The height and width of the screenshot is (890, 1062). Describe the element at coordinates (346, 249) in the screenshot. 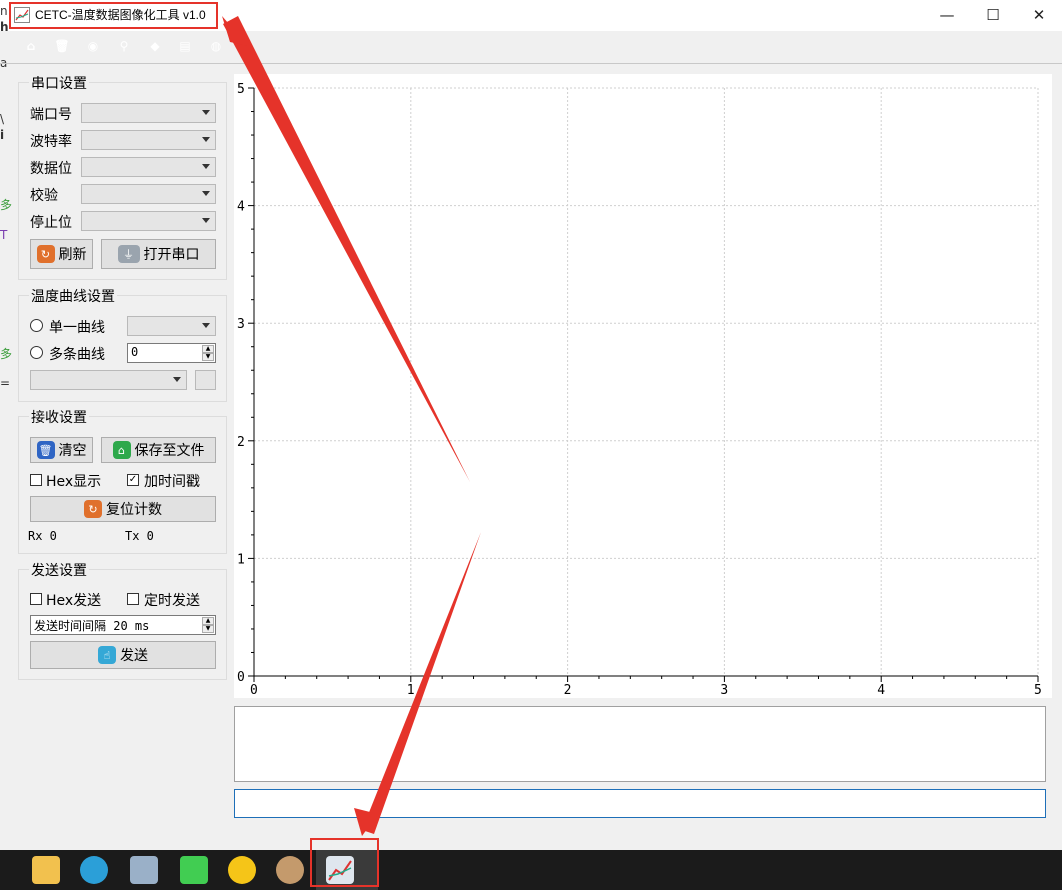

I see `annotation-arrow-up` at that location.